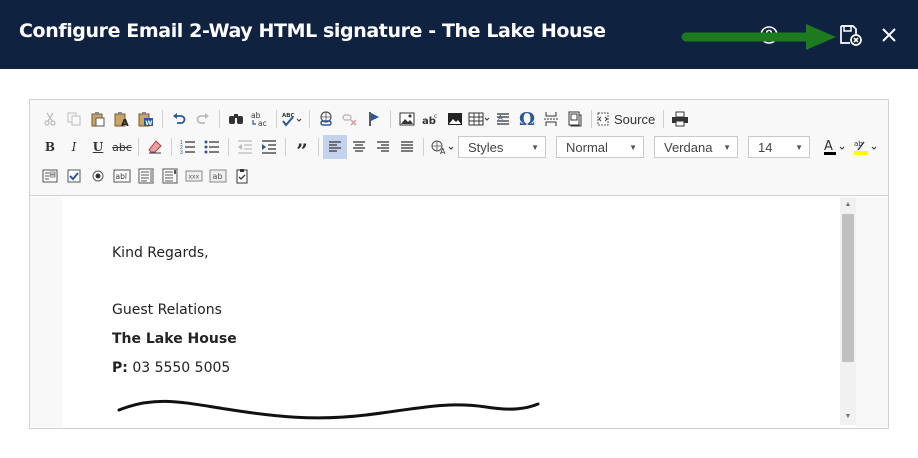  What do you see at coordinates (181, 152) in the screenshot?
I see `svg-text: 3` at bounding box center [181, 152].